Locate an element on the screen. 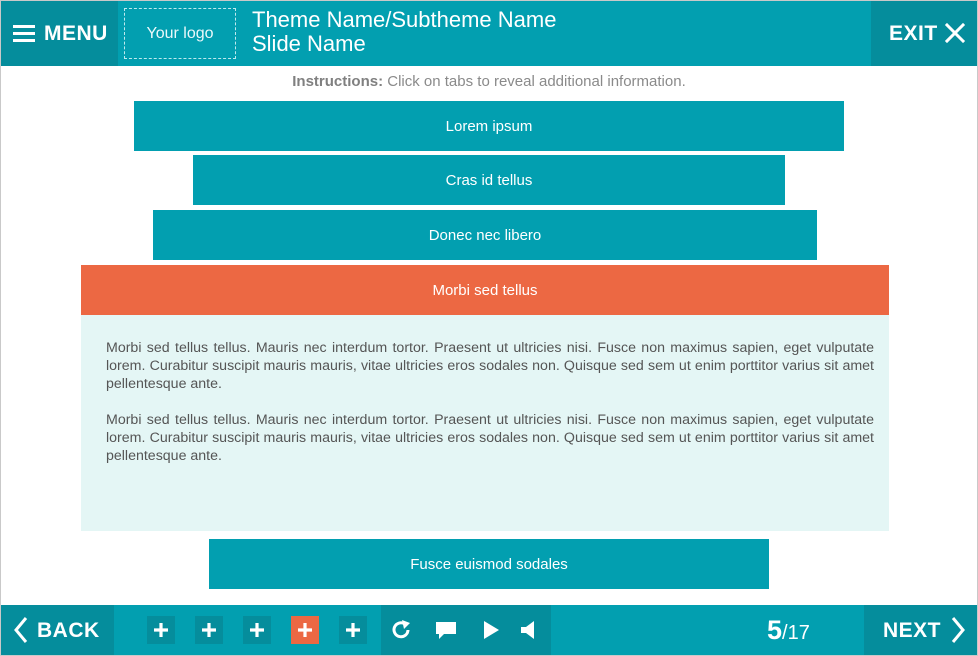 The height and width of the screenshot is (656, 978). replay-icon is located at coordinates (402, 630).